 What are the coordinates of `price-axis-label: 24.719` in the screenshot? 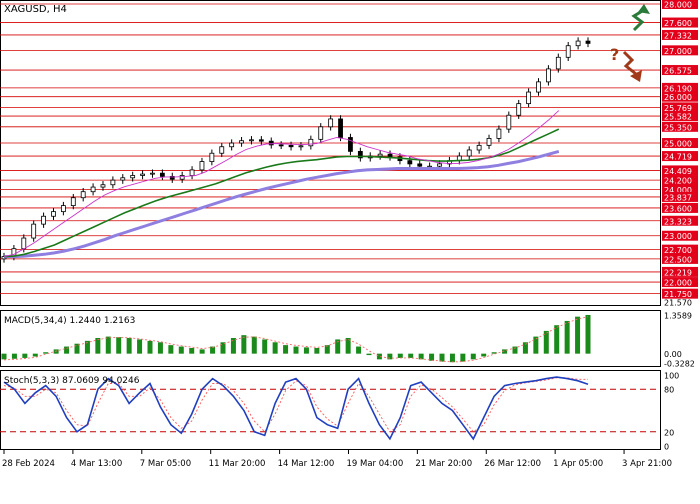 It's located at (678, 157).